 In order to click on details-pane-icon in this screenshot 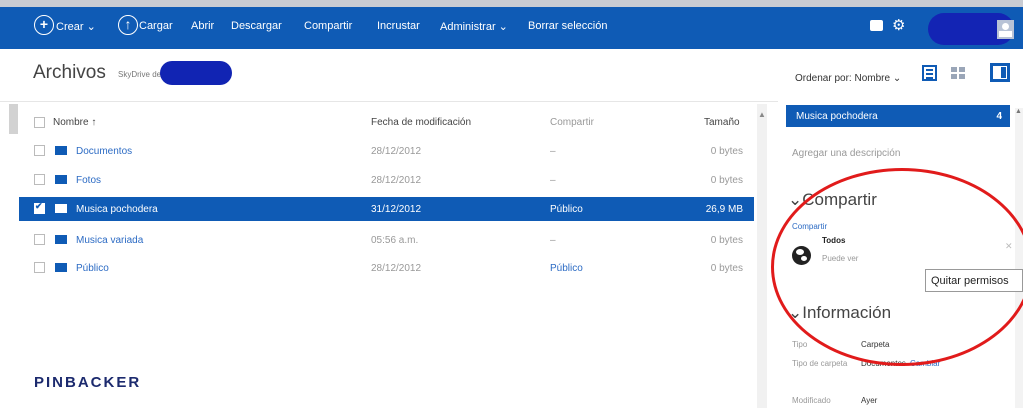, I will do `click(1000, 72)`.